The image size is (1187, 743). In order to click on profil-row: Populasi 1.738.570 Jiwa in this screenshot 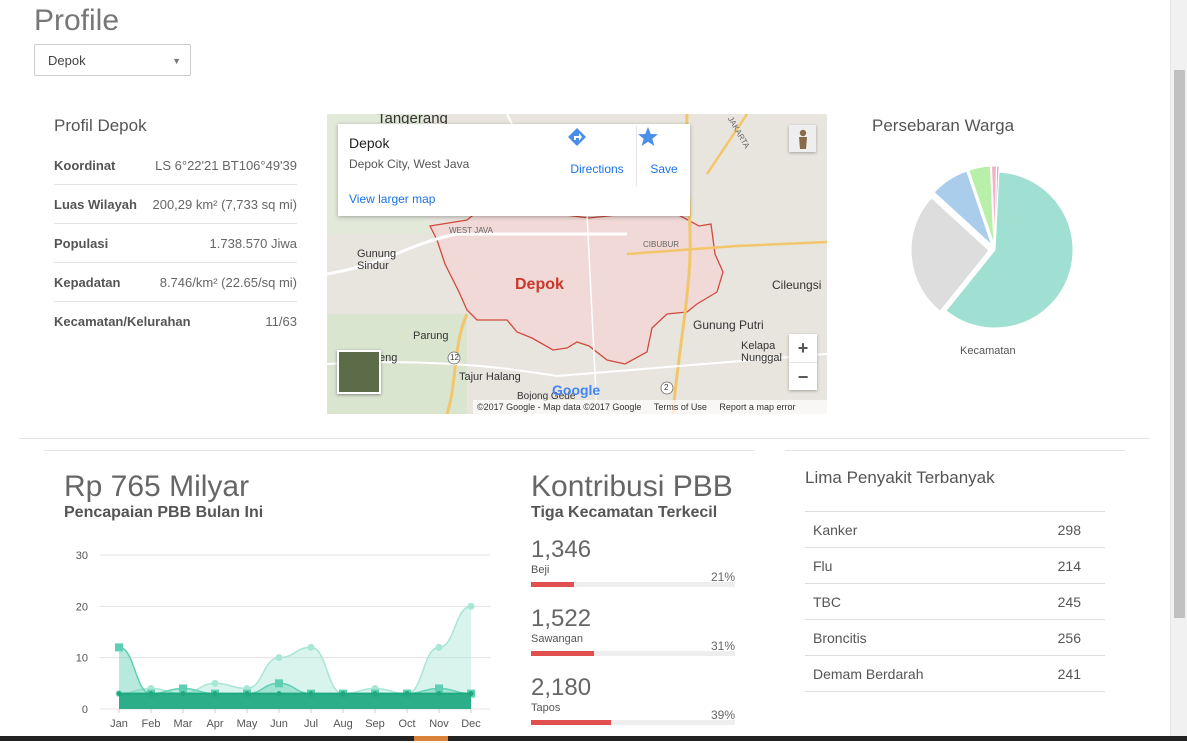, I will do `click(175, 243)`.